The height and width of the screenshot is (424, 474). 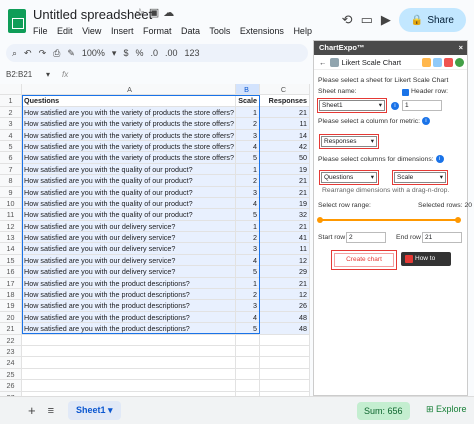 What do you see at coordinates (93, 53) in the screenshot?
I see `zoom-select: 100%` at bounding box center [93, 53].